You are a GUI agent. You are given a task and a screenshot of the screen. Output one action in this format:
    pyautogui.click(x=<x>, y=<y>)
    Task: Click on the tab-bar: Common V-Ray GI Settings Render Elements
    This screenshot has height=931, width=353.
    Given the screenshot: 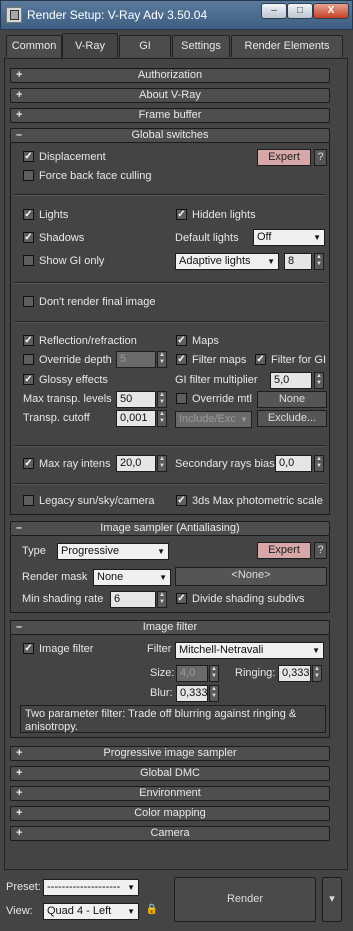 What is the action you would take?
    pyautogui.click(x=176, y=44)
    